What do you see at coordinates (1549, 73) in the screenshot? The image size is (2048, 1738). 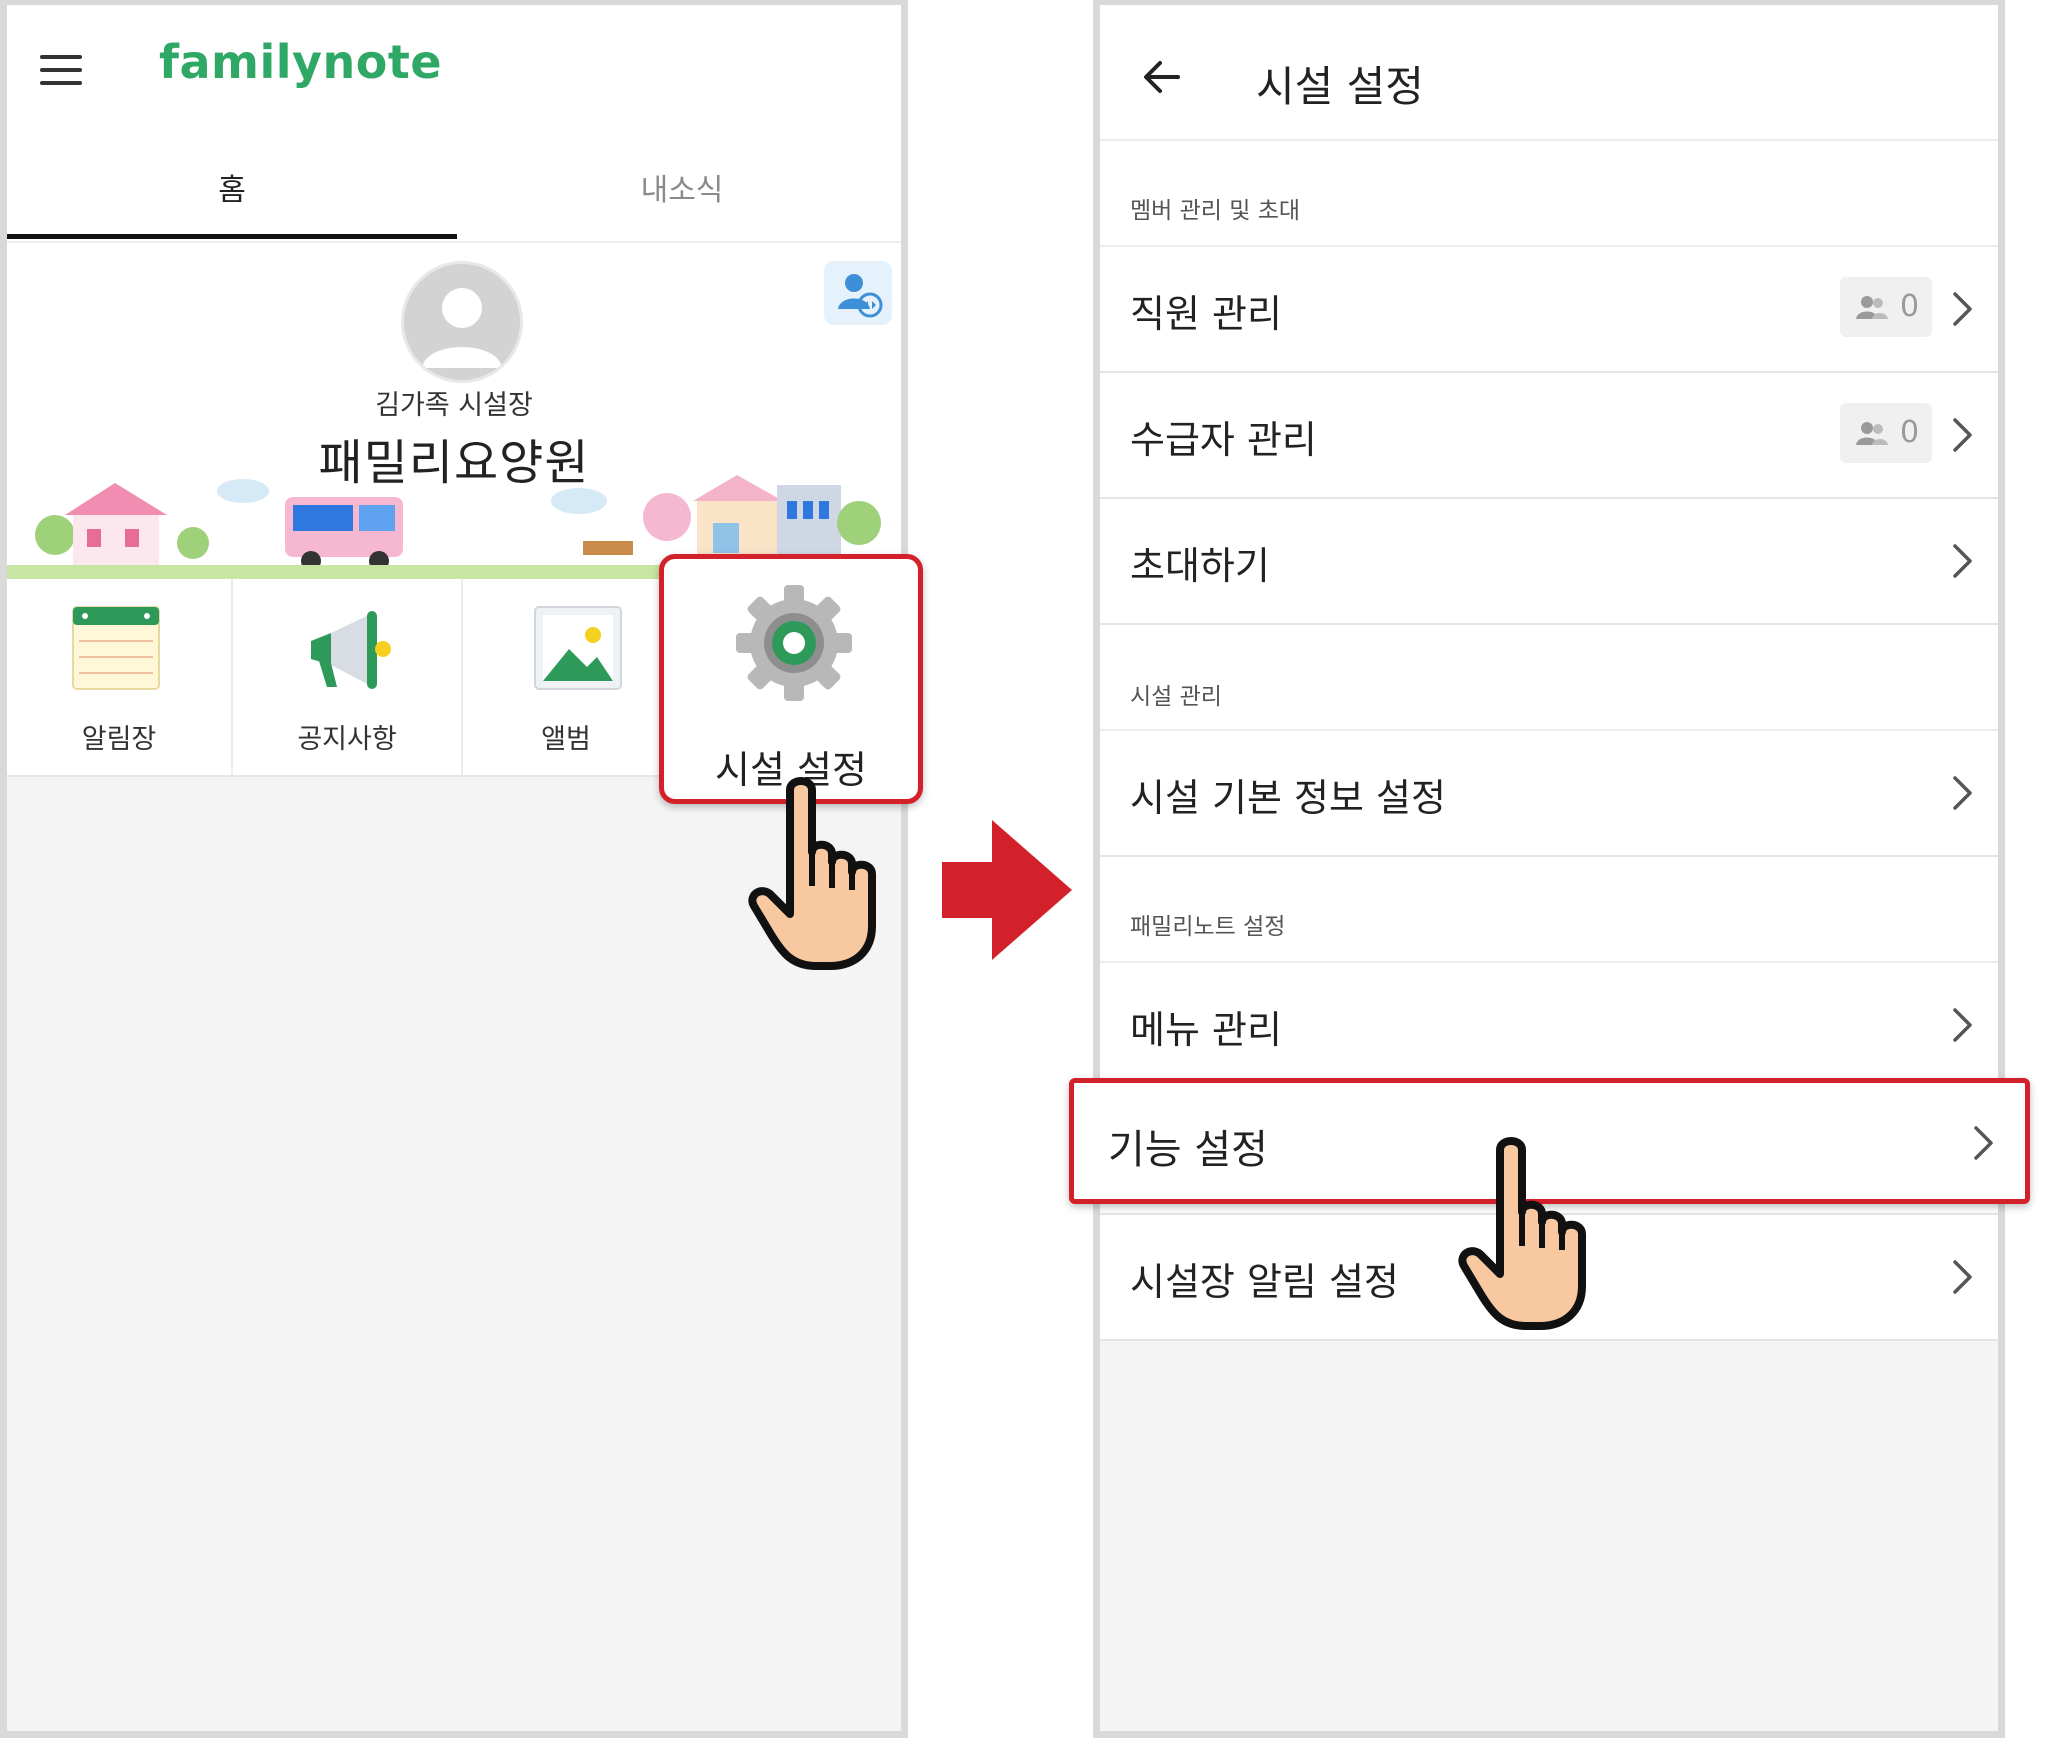 I see `app-bar: 시설 설정` at bounding box center [1549, 73].